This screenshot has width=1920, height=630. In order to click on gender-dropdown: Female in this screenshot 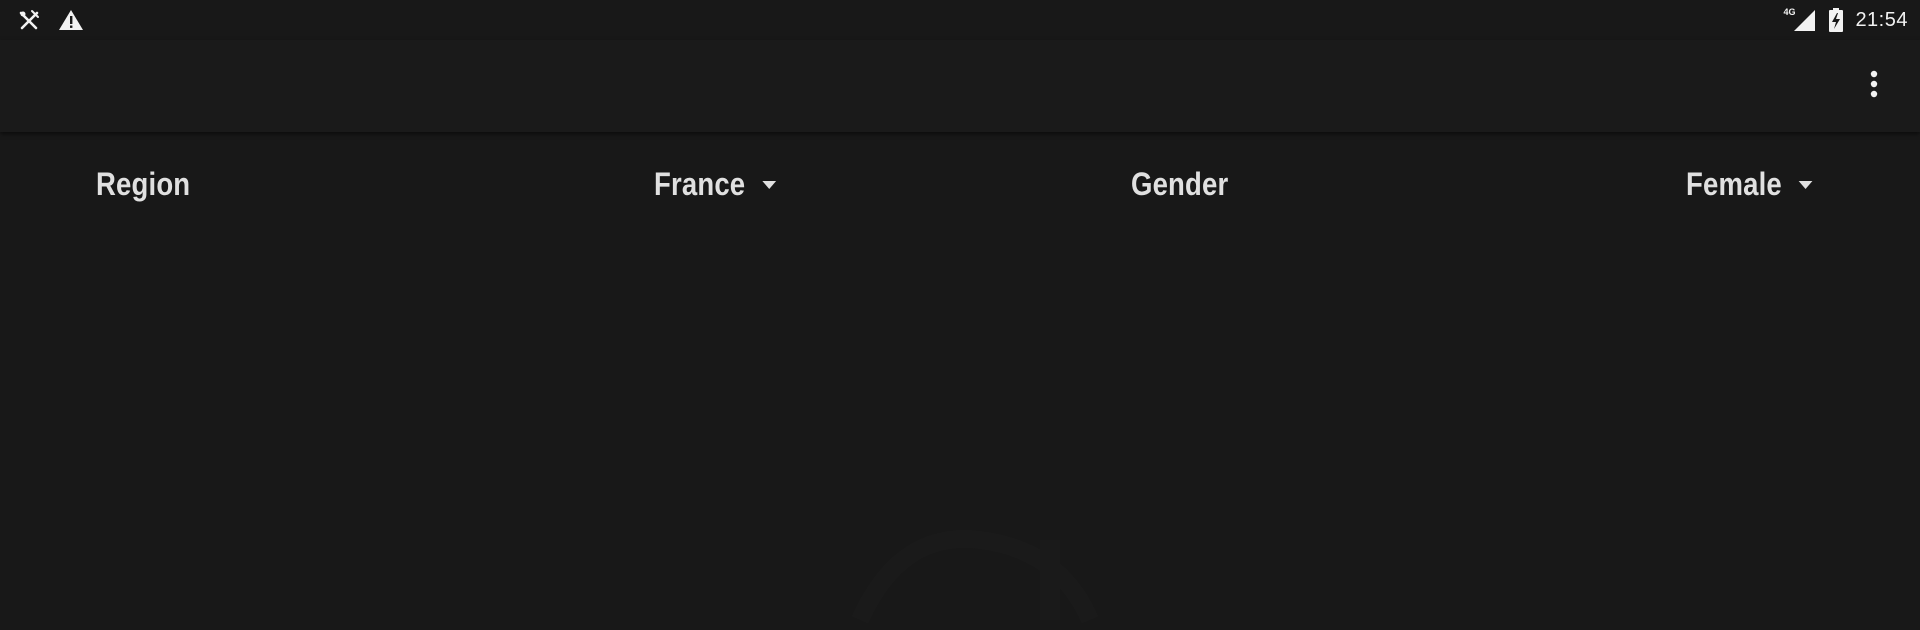, I will do `click(1749, 184)`.